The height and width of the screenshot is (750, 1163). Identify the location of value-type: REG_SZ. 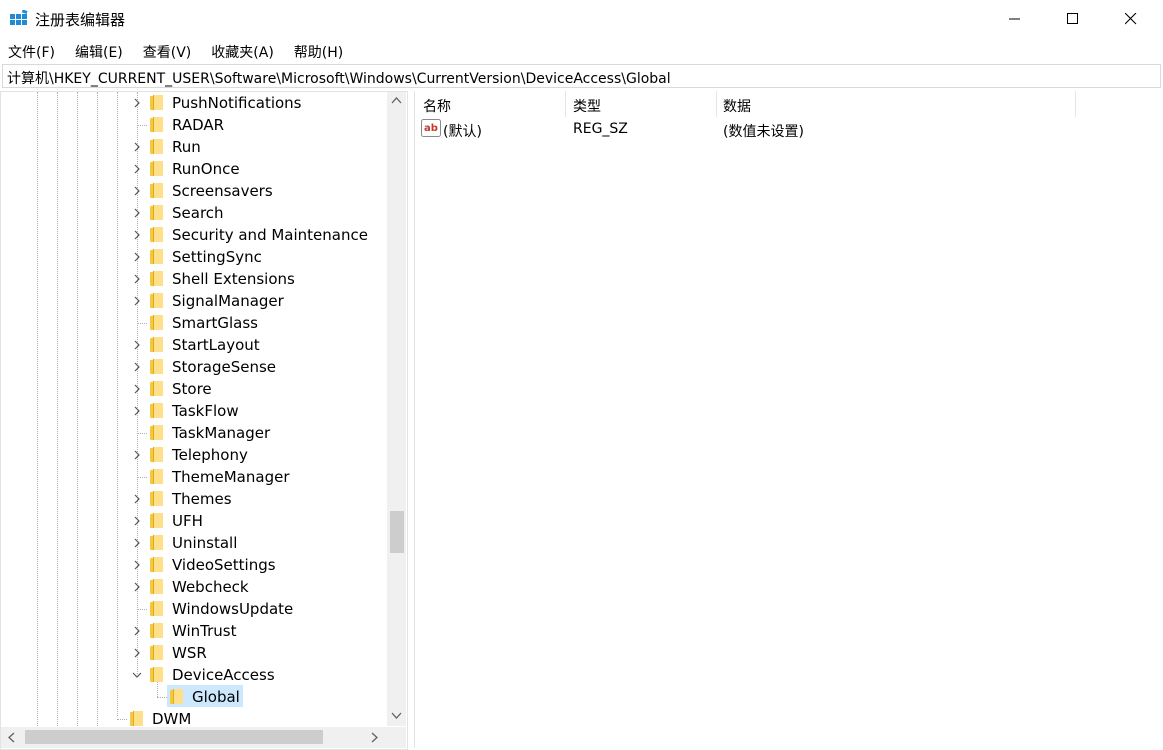
(600, 129).